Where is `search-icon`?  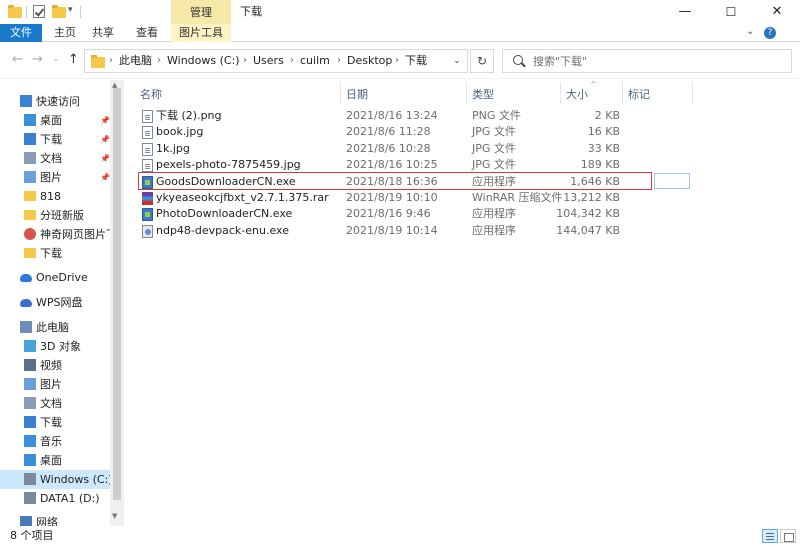 search-icon is located at coordinates (518, 60).